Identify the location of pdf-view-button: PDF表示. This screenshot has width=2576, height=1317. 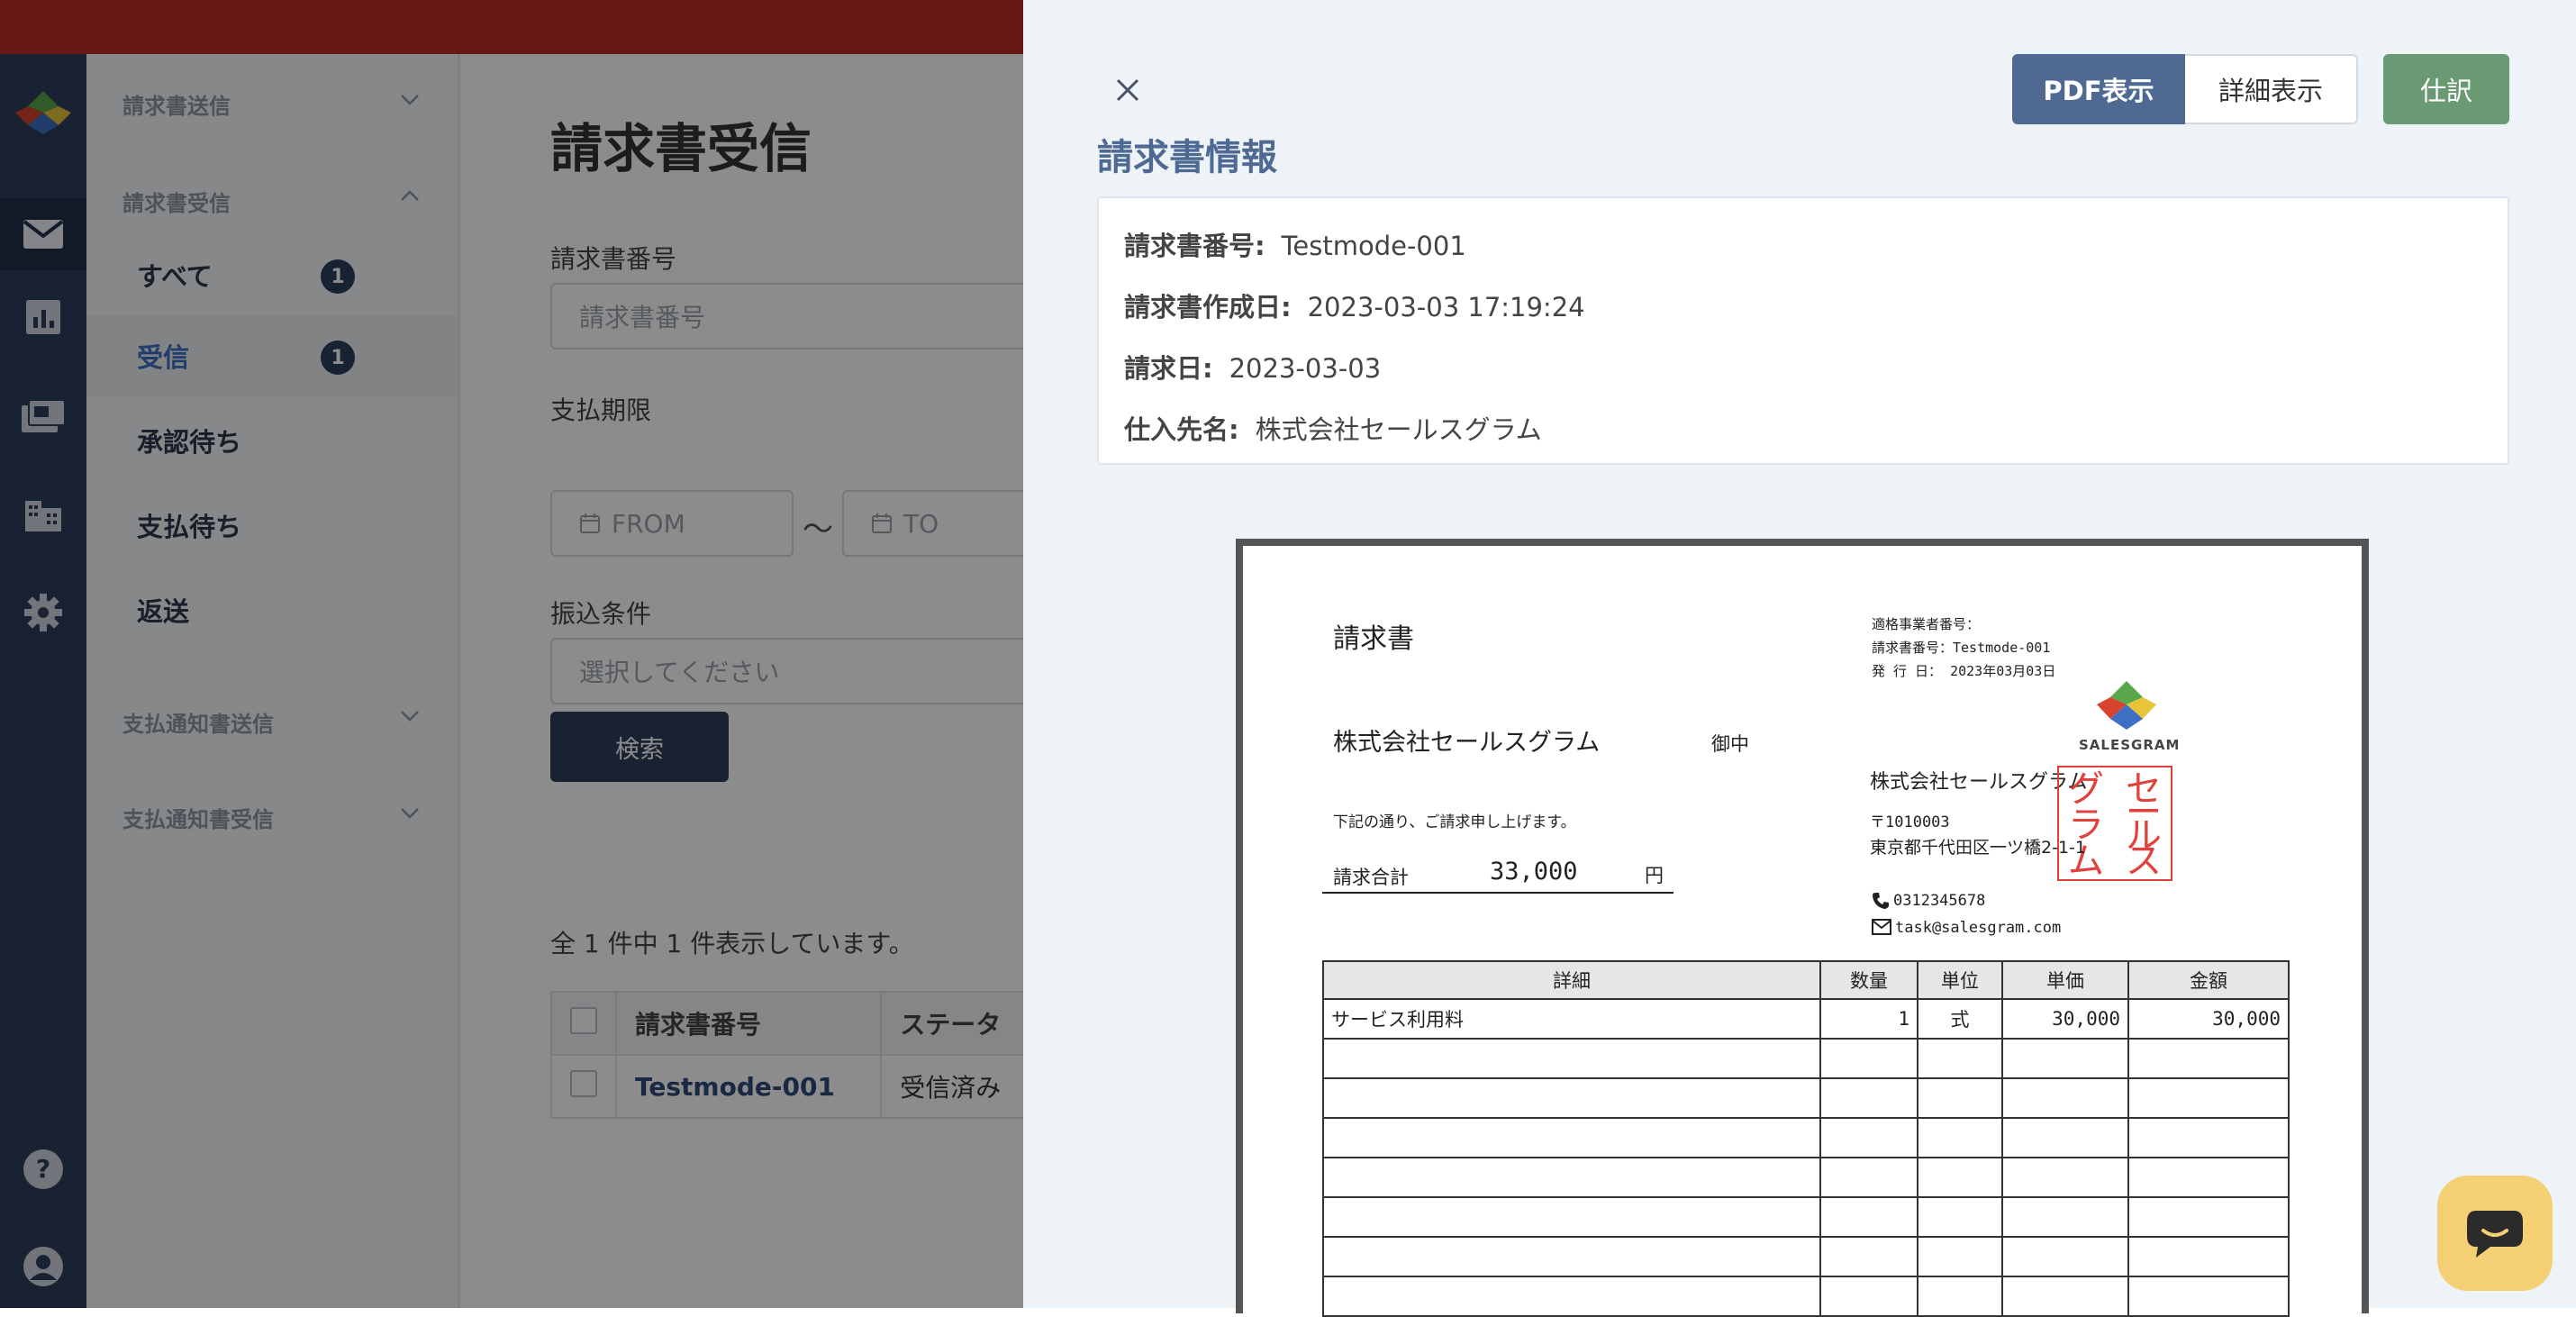
(2098, 89).